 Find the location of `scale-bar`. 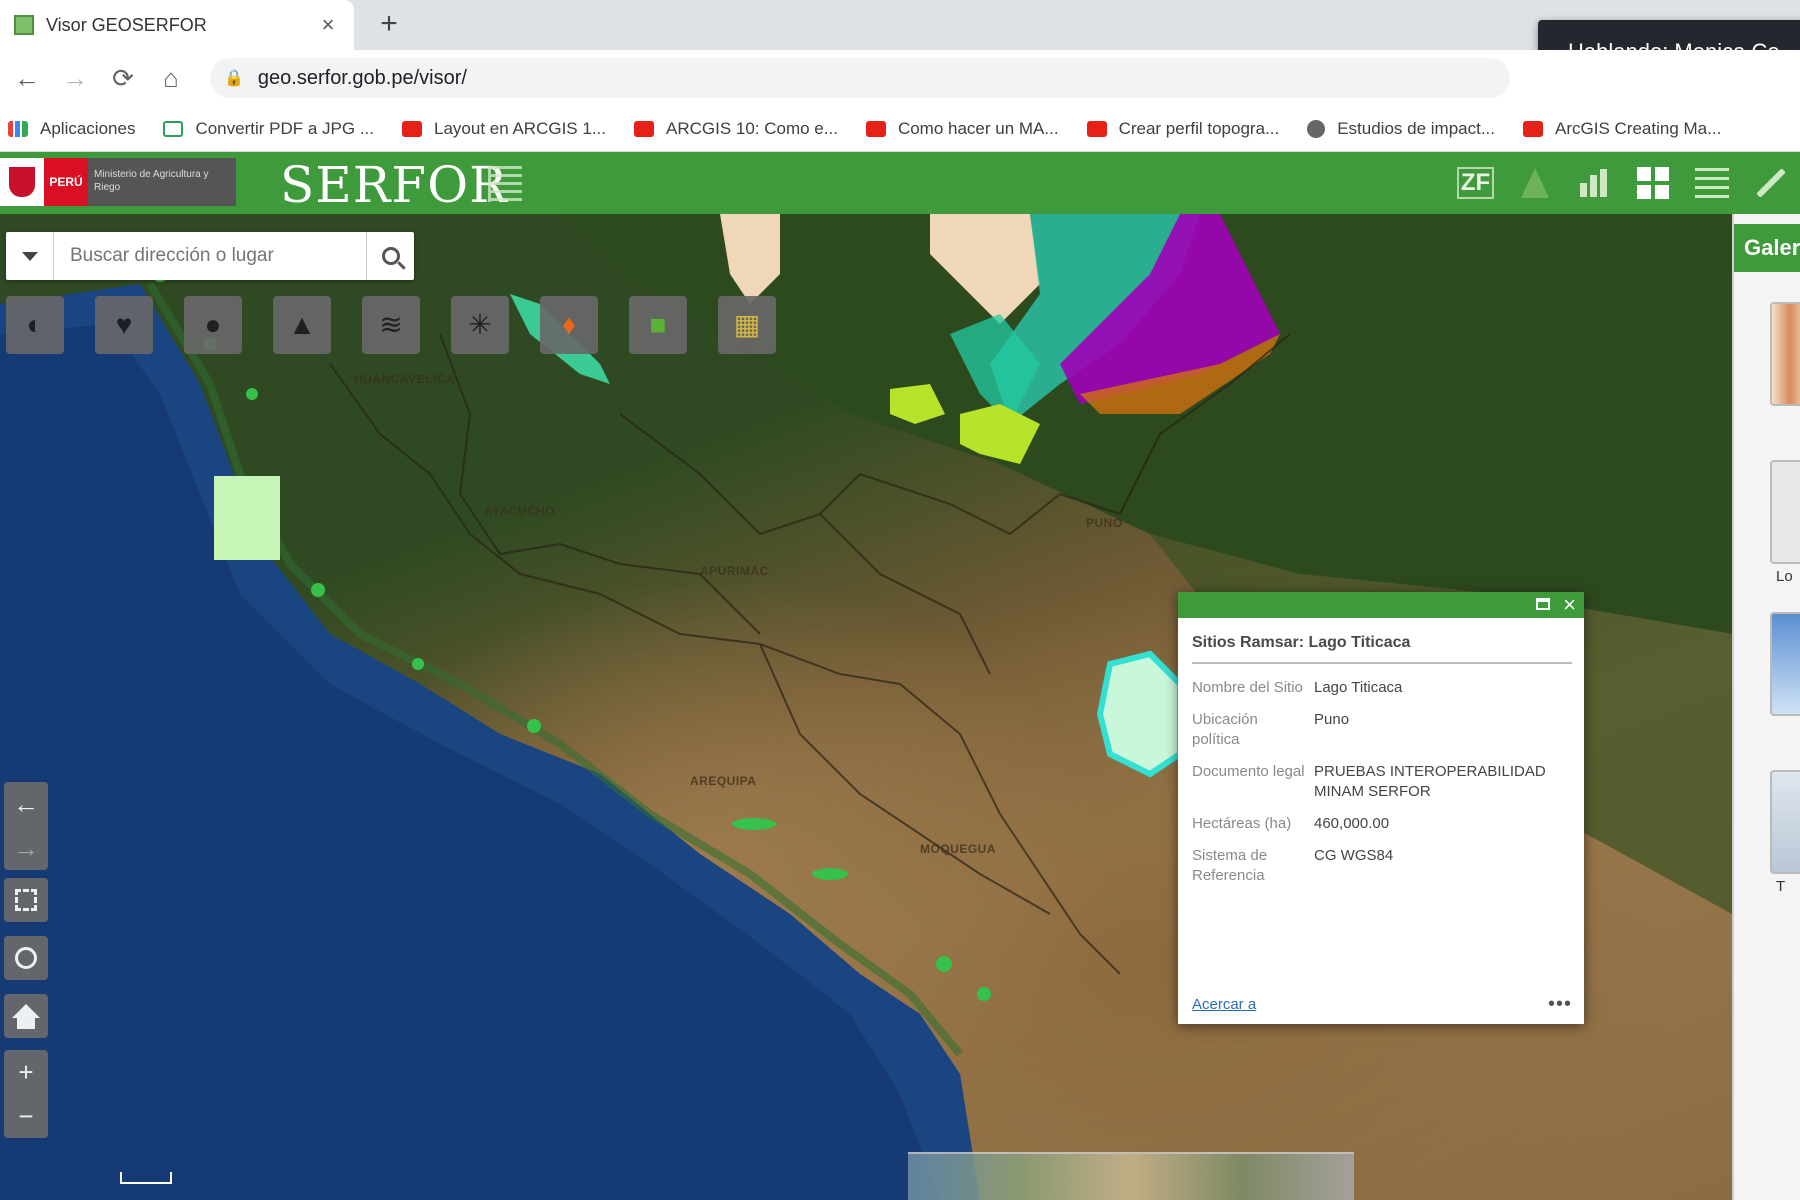

scale-bar is located at coordinates (146, 1178).